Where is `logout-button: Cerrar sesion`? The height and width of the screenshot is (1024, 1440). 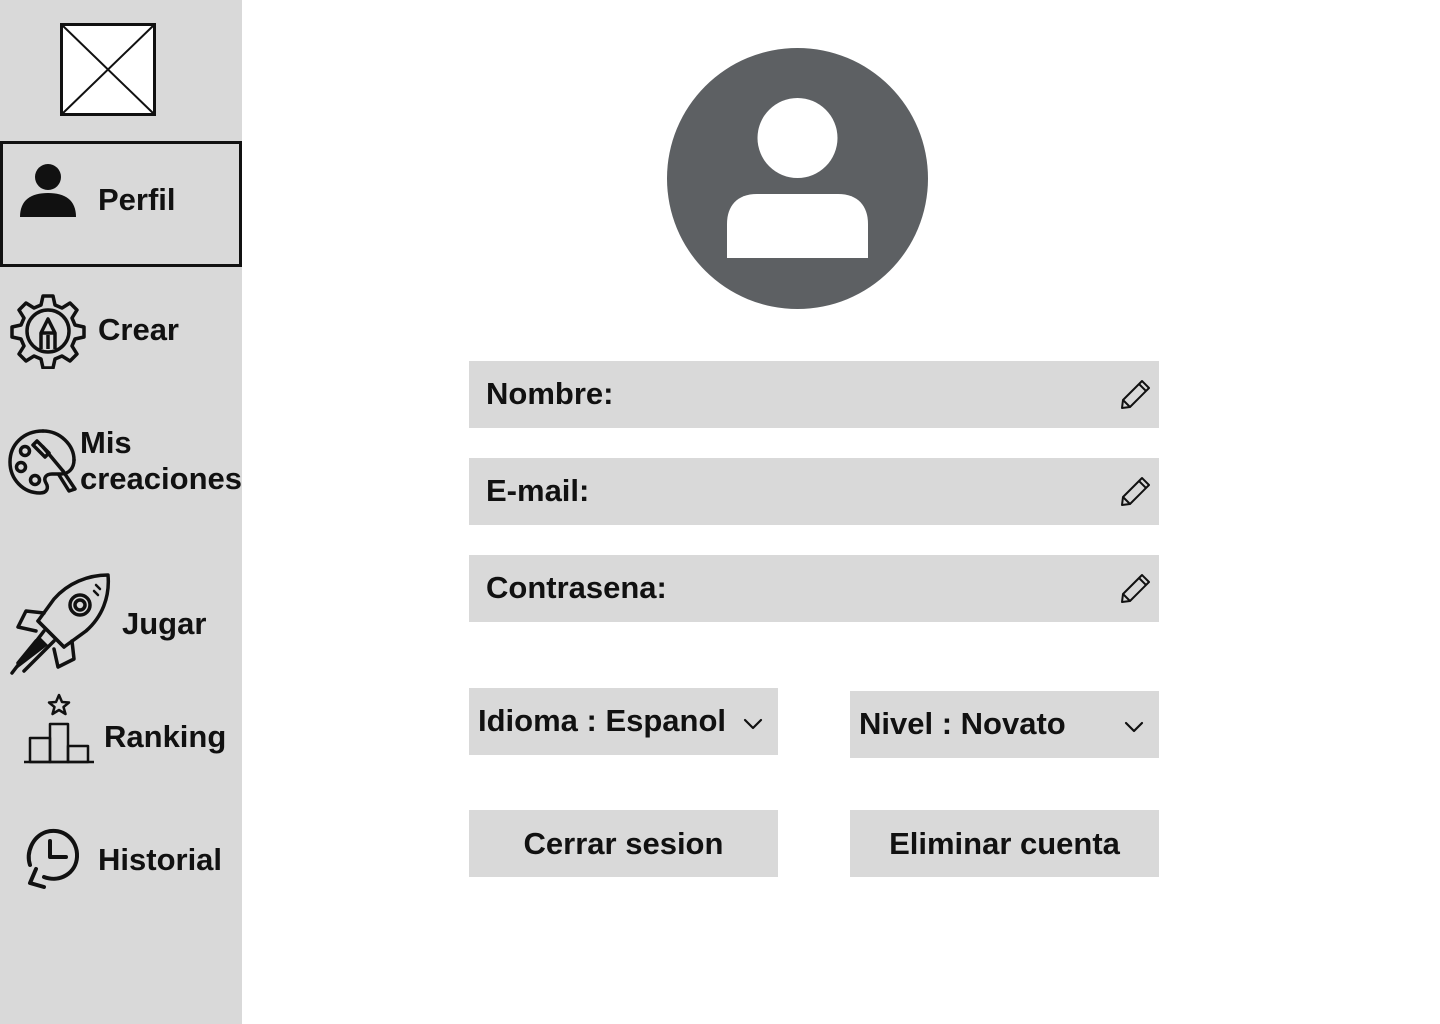 logout-button: Cerrar sesion is located at coordinates (623, 843).